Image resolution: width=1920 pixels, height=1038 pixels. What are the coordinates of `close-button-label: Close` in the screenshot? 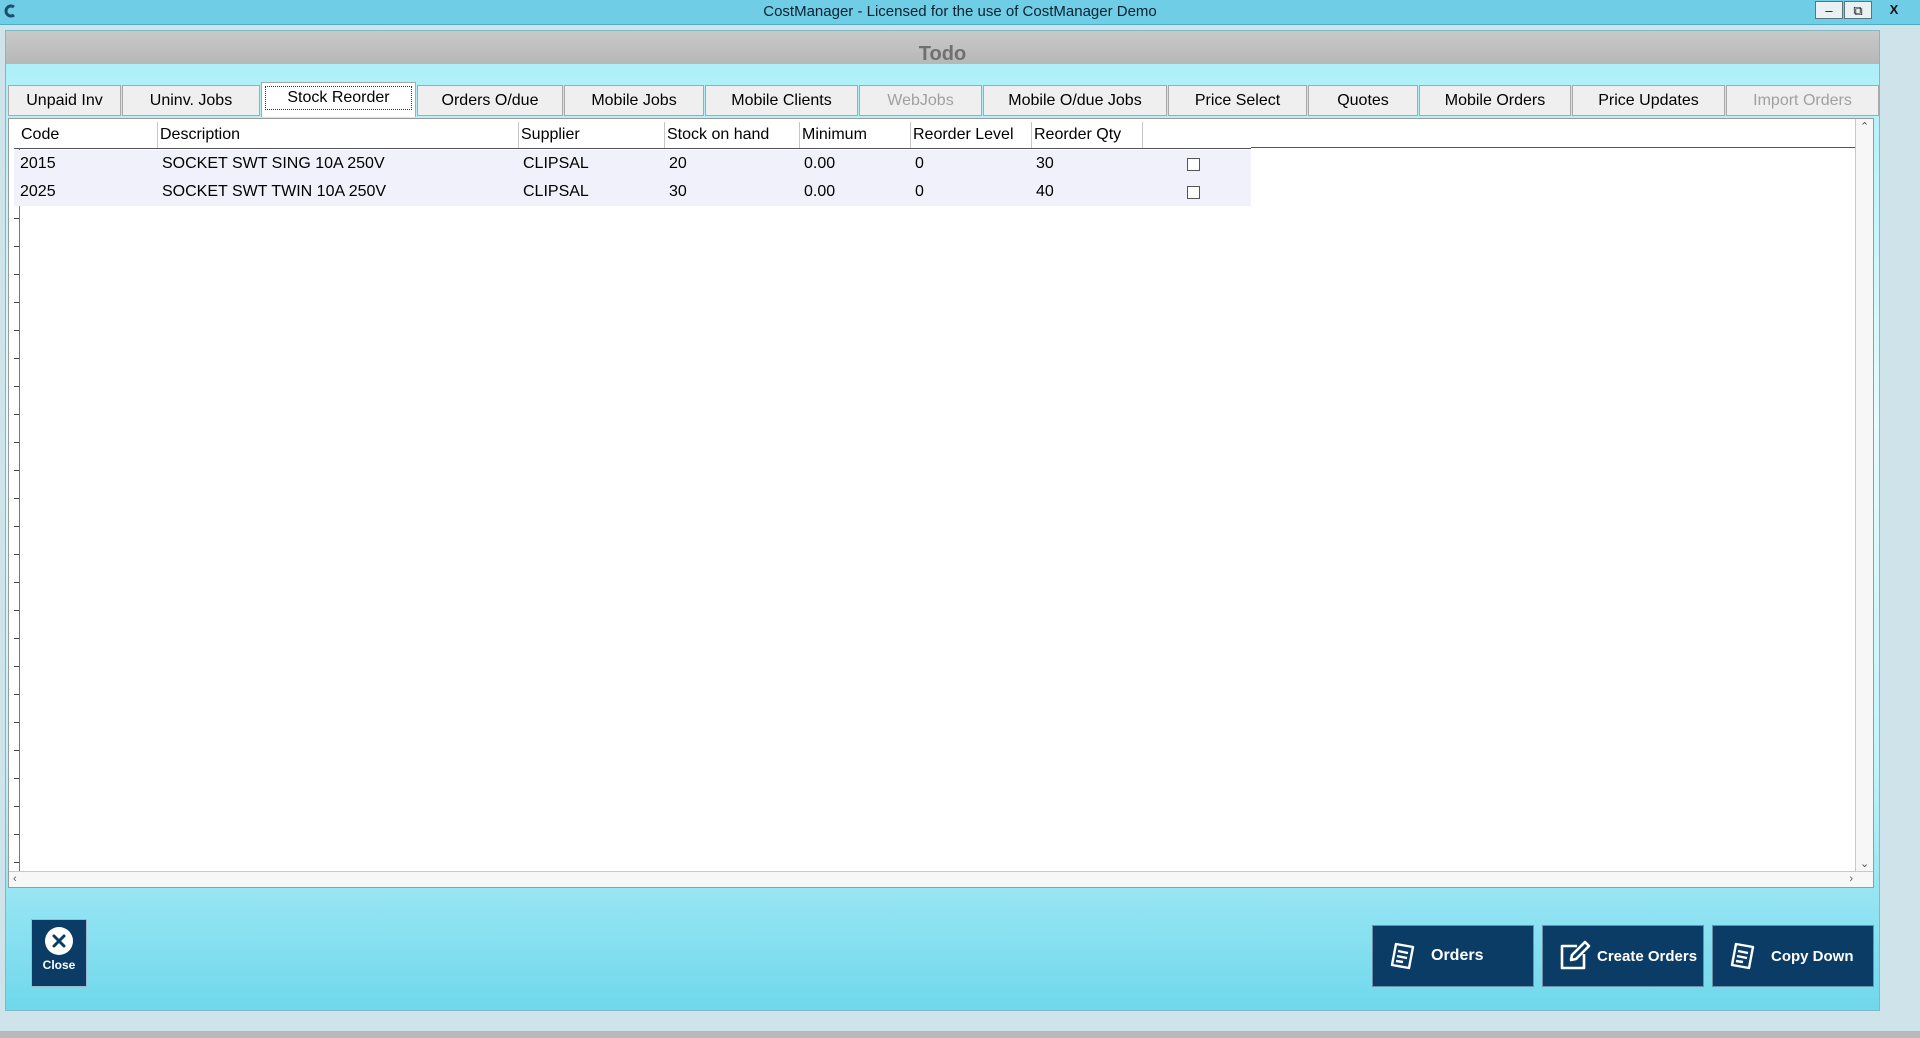 It's located at (59, 965).